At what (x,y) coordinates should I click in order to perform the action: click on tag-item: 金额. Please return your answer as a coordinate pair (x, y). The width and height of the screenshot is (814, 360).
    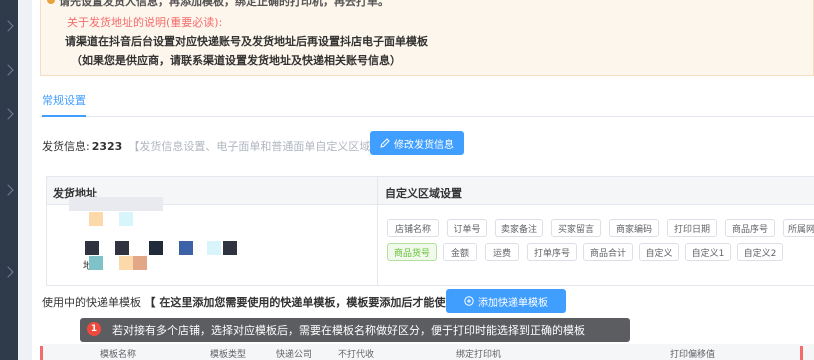
    Looking at the image, I should click on (460, 252).